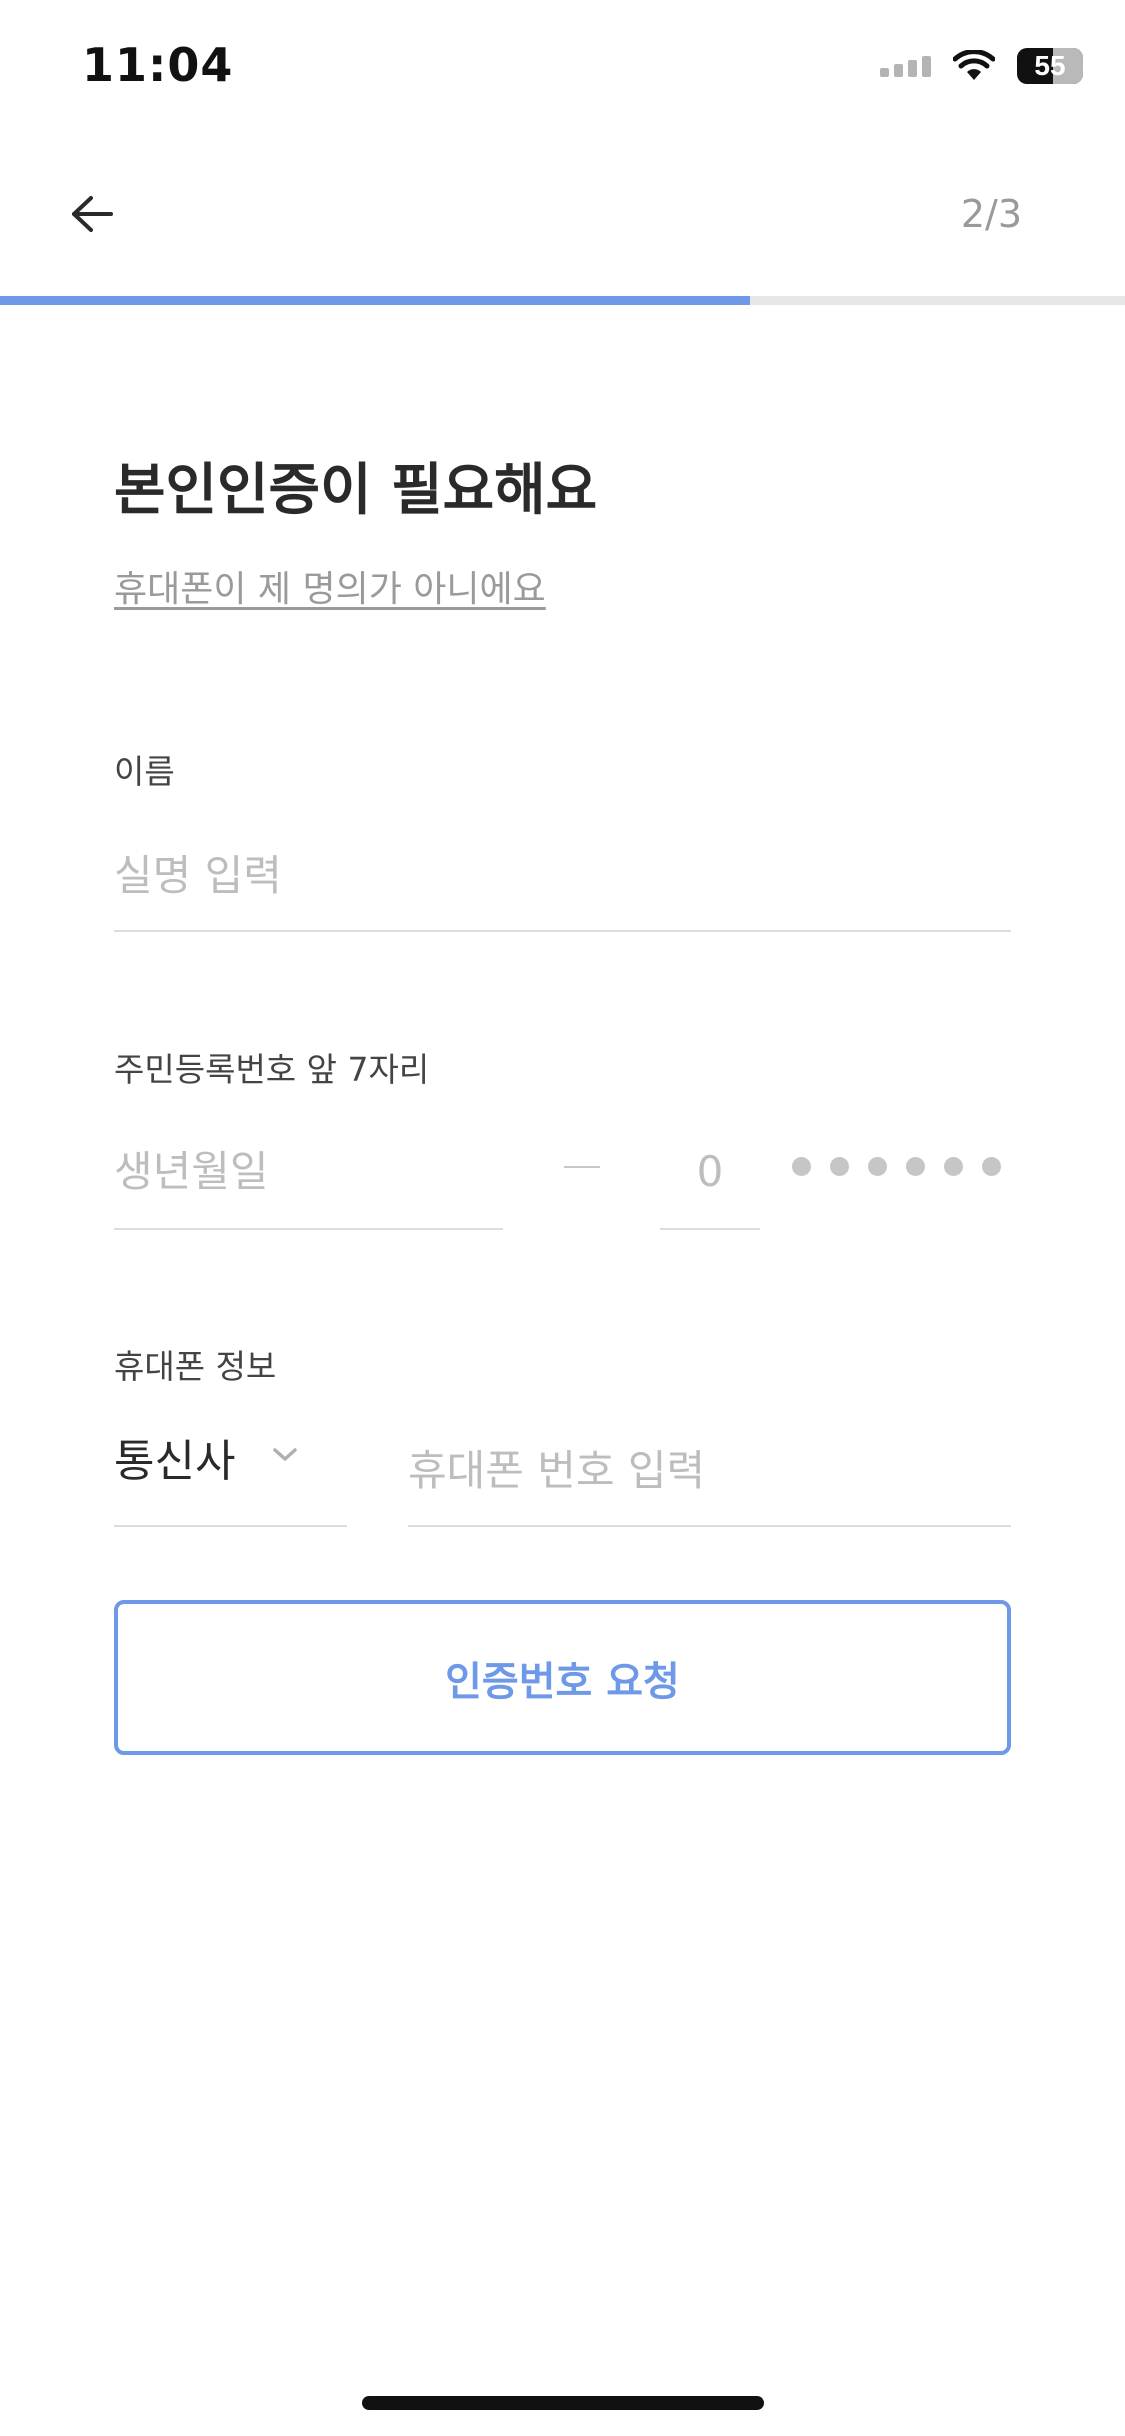 This screenshot has height=2436, width=1125. What do you see at coordinates (144, 771) in the screenshot?
I see `name-label: 이름` at bounding box center [144, 771].